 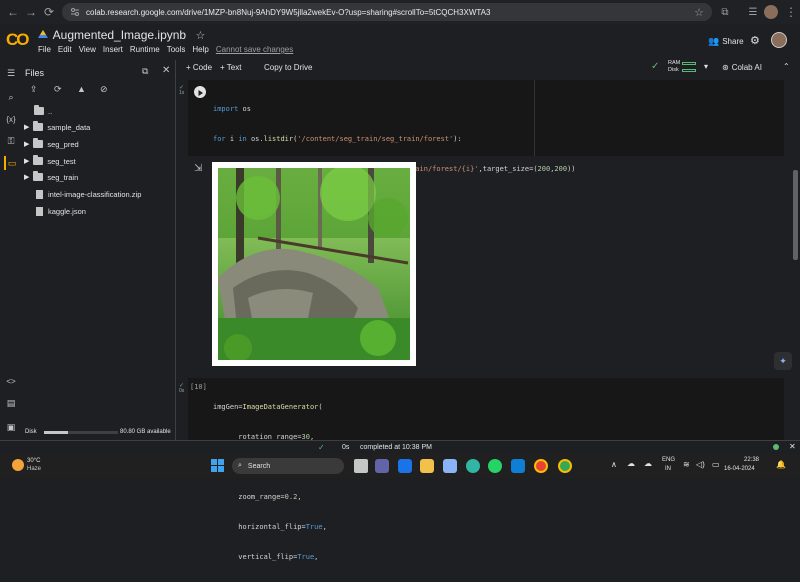 I want to click on copy-to-drive-button: Copy to Drive, so click(x=288, y=67).